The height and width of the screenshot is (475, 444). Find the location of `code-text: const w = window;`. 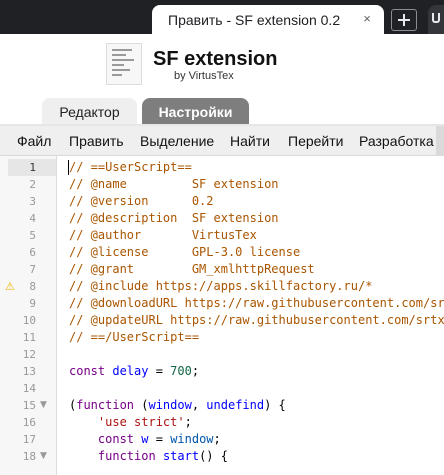

code-text: const w = window; is located at coordinates (145, 439).